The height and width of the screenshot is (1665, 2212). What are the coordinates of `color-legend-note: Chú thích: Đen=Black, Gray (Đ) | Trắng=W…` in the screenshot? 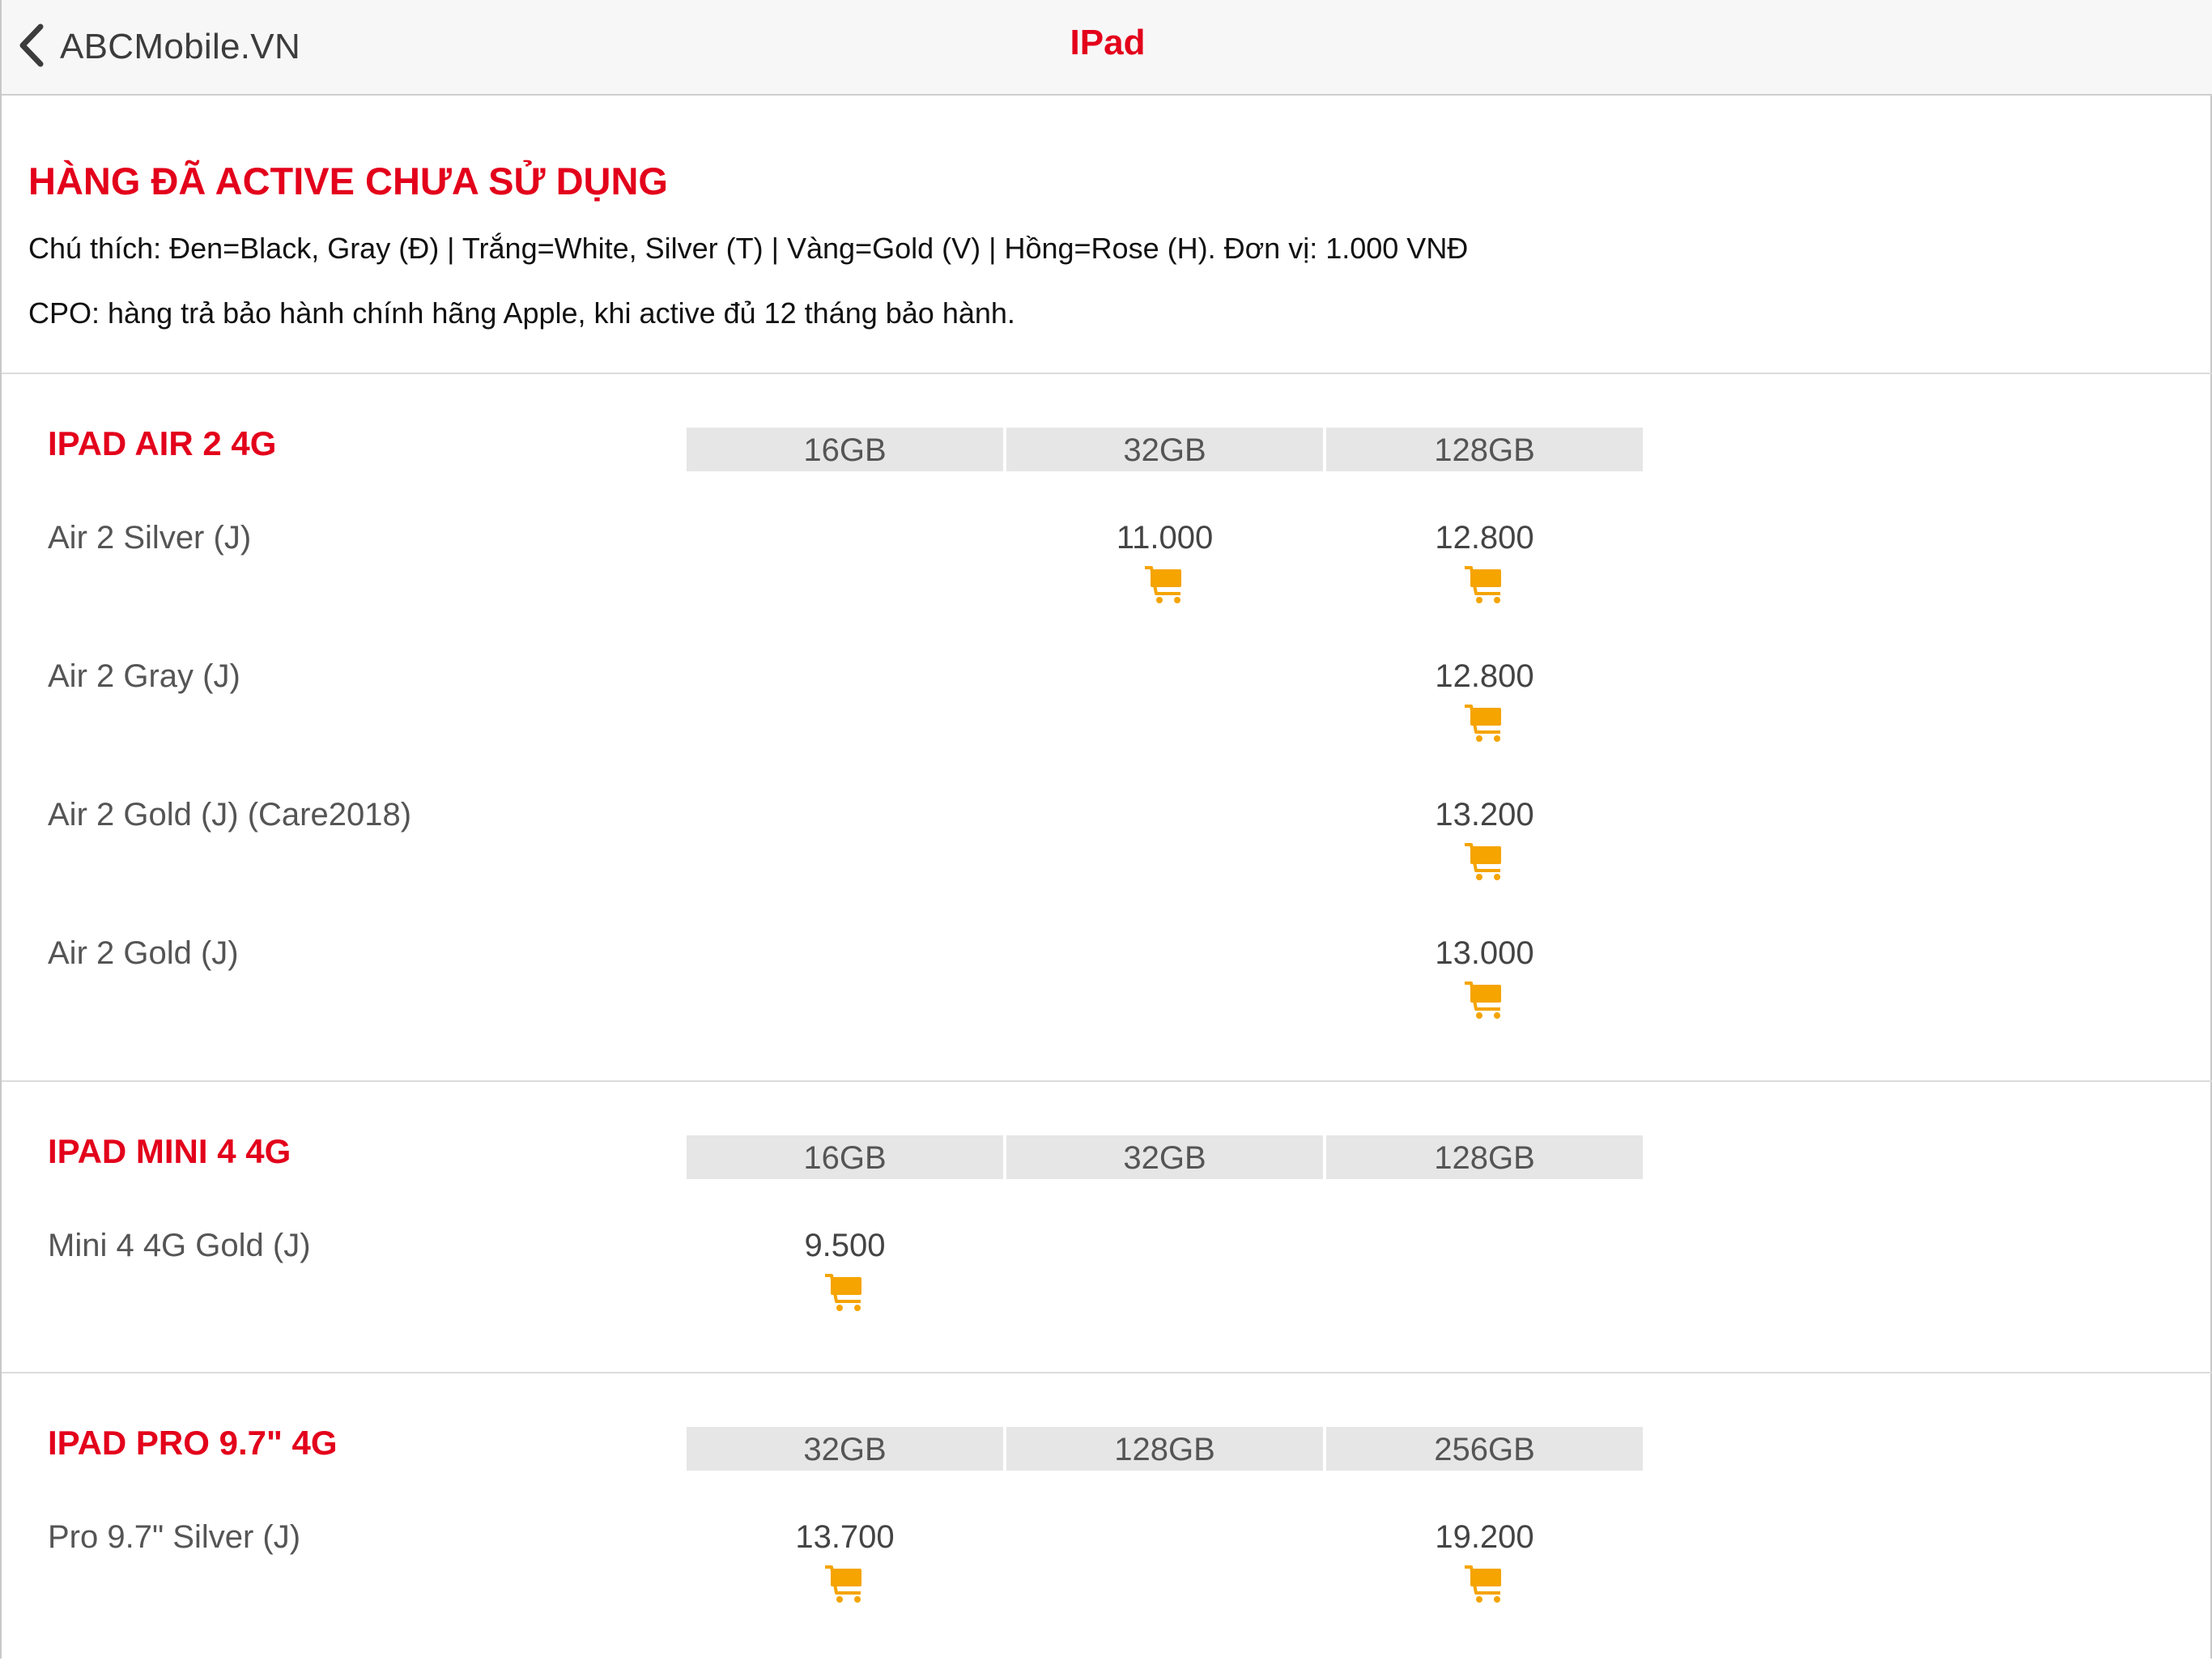 It's located at (749, 248).